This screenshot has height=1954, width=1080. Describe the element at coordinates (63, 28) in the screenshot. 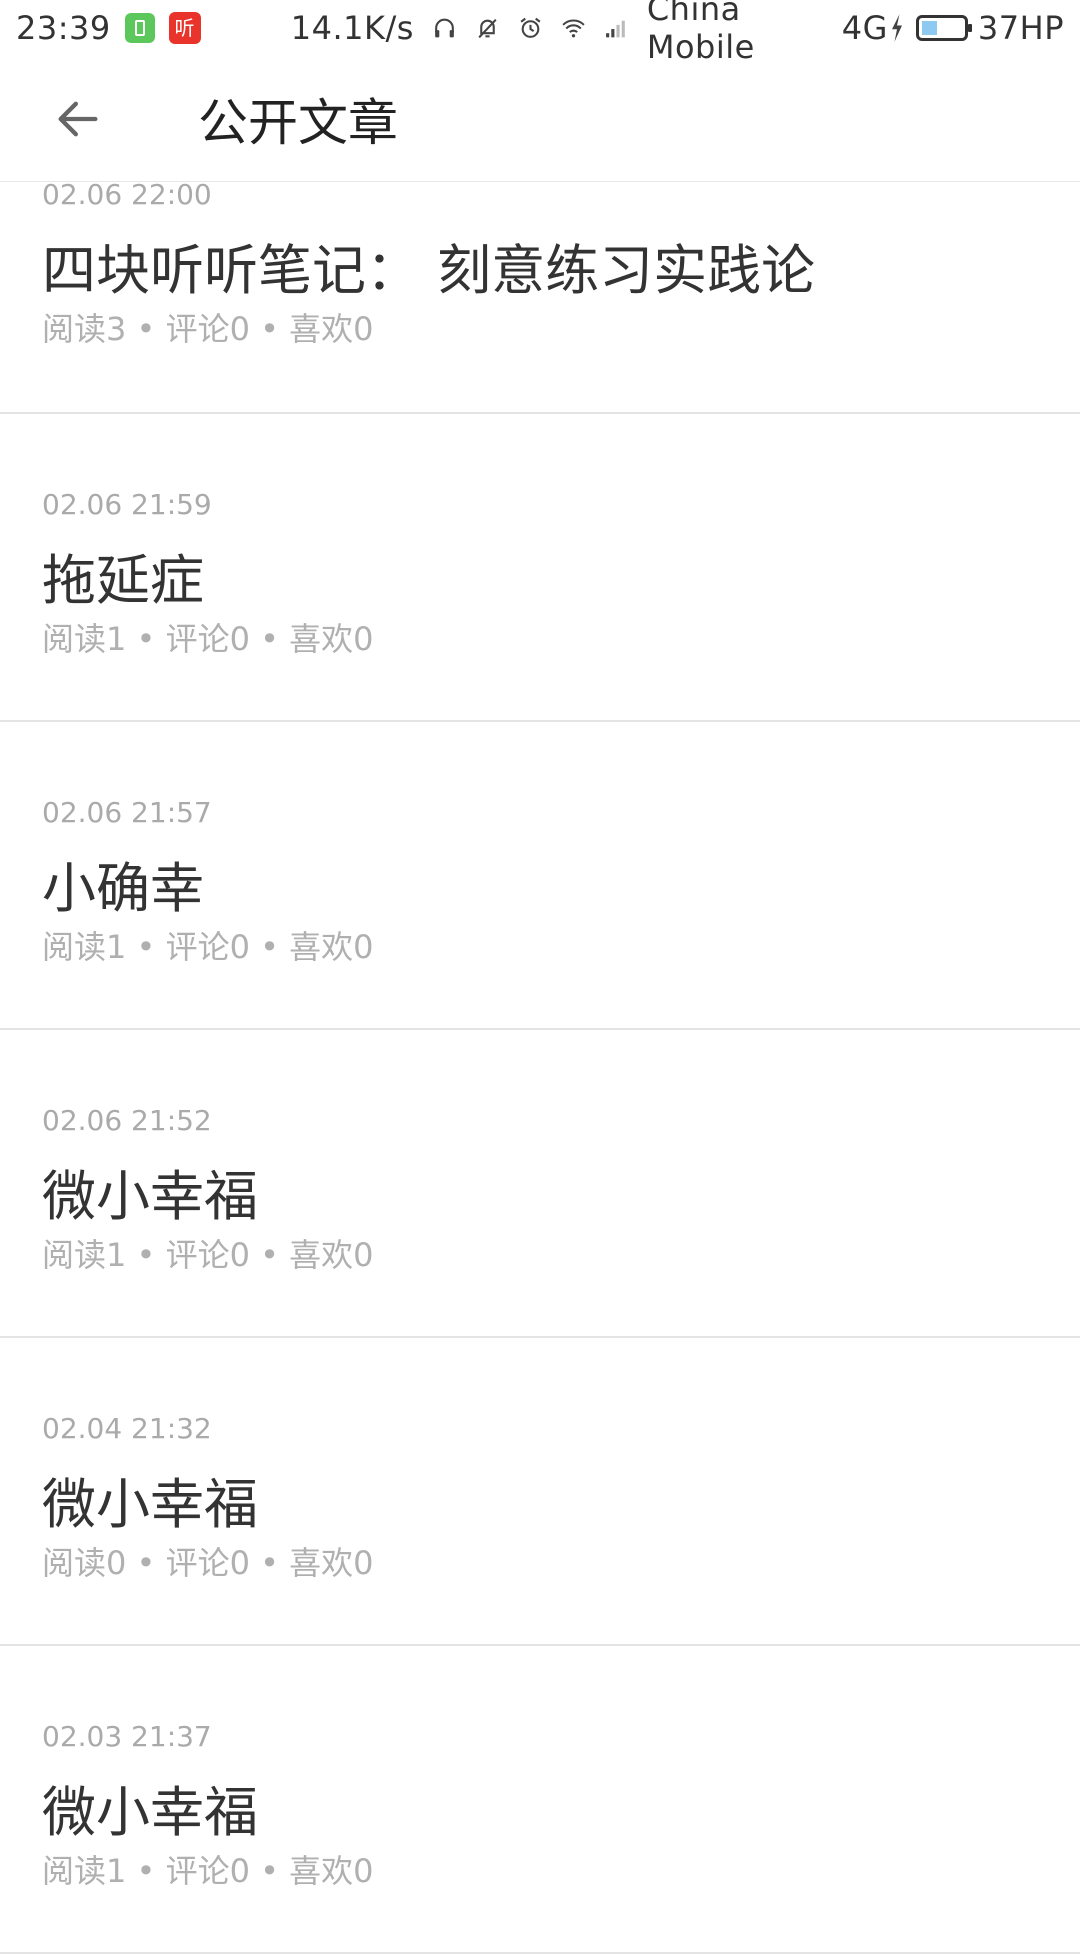

I see `status-time: 23:39` at that location.